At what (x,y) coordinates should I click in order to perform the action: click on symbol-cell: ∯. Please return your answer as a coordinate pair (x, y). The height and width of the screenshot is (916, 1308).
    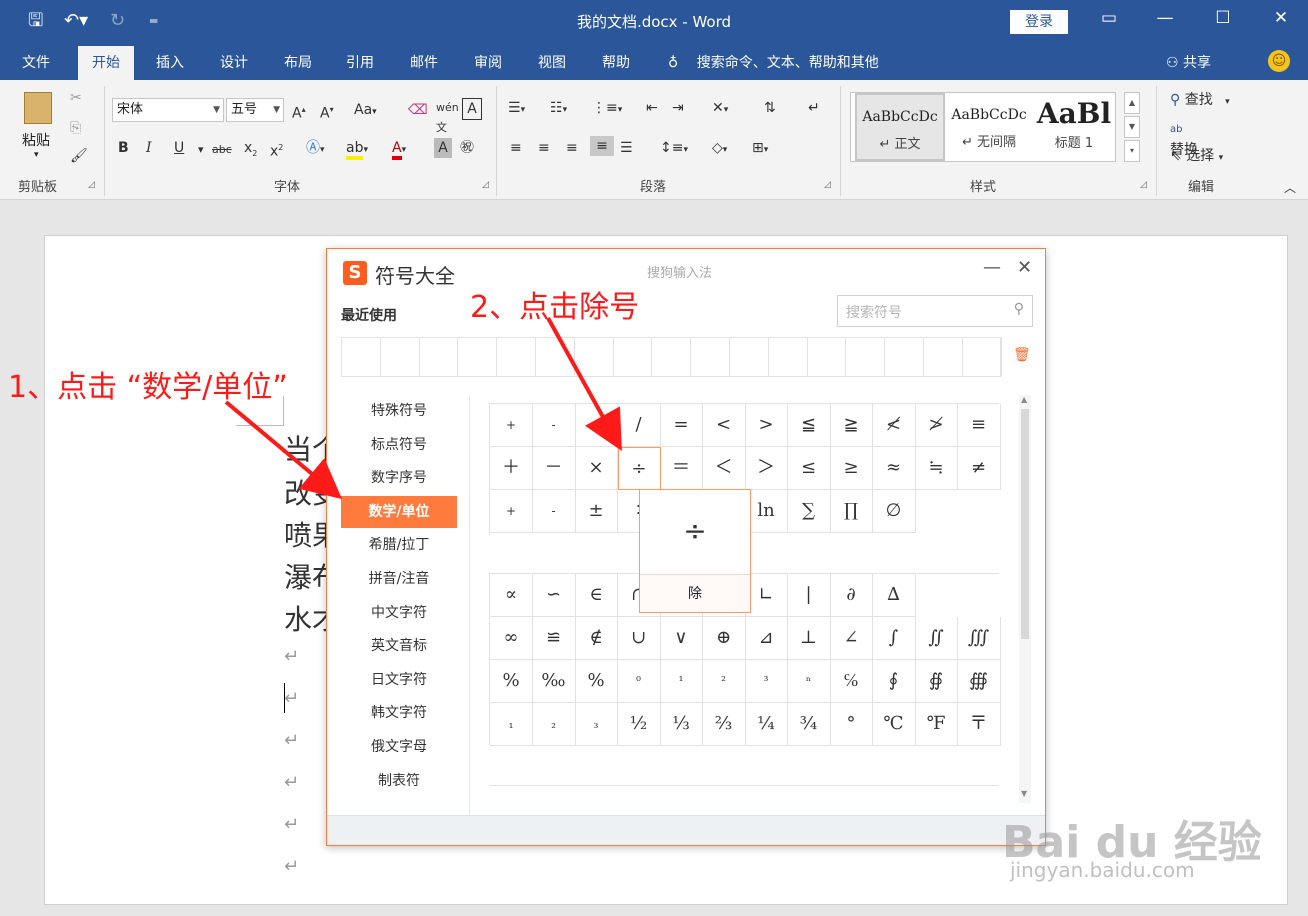
    Looking at the image, I should click on (936, 681).